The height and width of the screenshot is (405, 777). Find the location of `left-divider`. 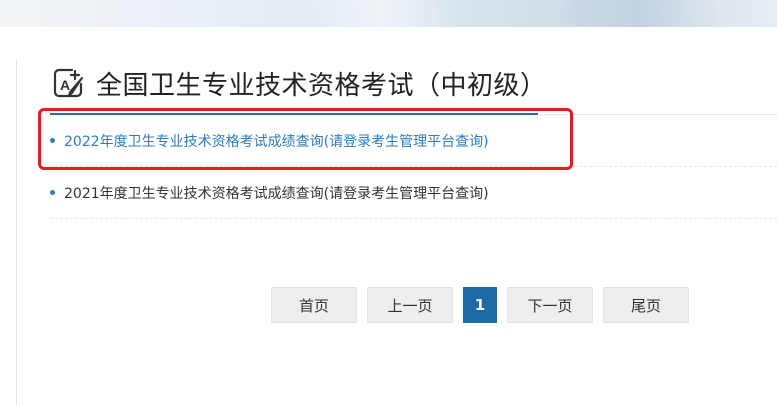

left-divider is located at coordinates (16, 232).